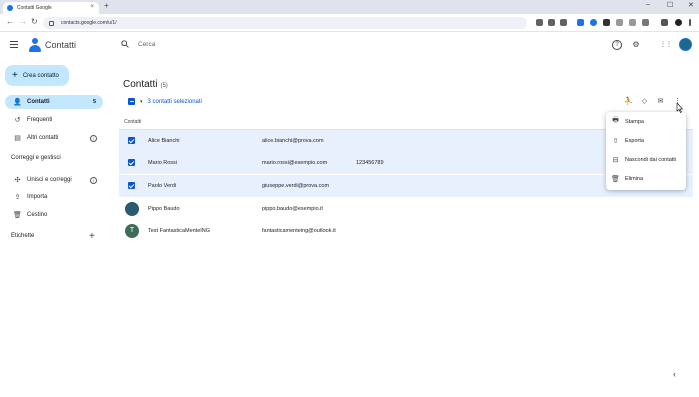  Describe the element at coordinates (131, 101) in the screenshot. I see `select-all-checkbox` at that location.